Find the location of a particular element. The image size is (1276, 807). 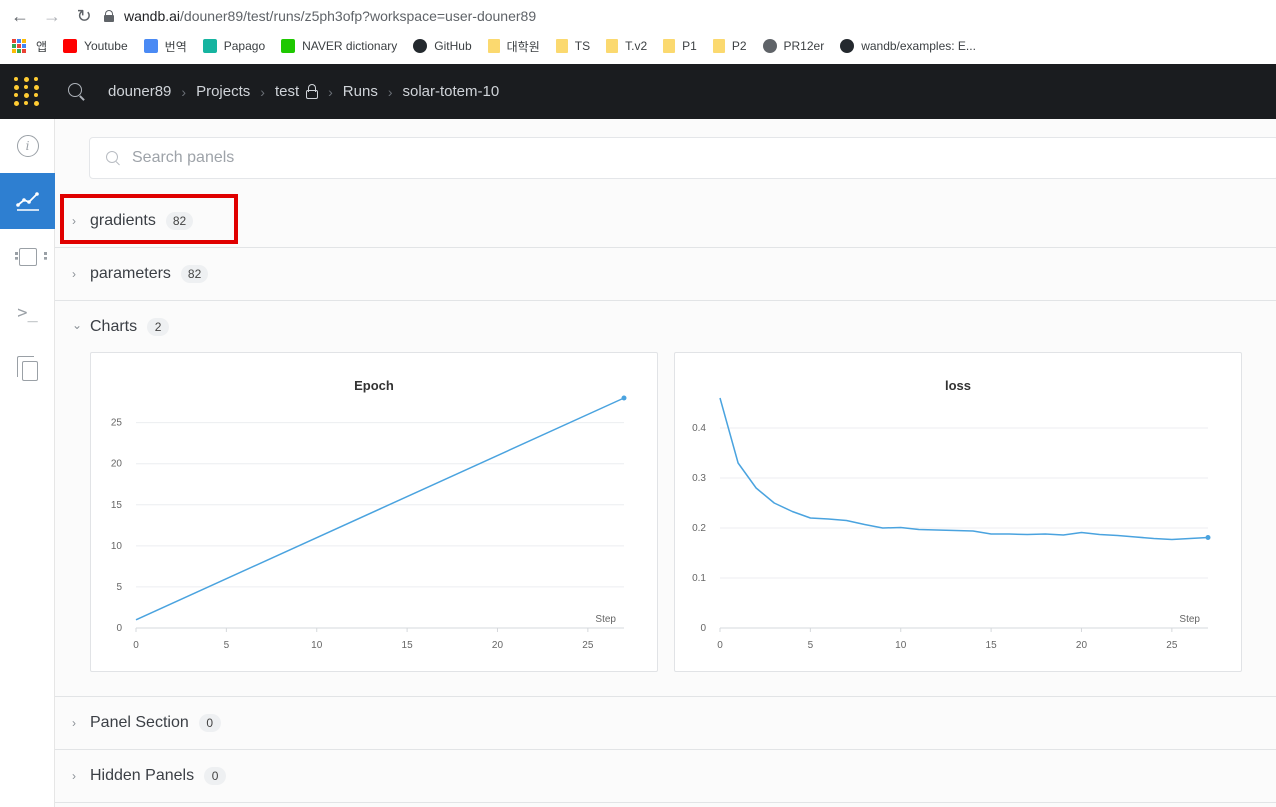

terminal-icon: >_ is located at coordinates (27, 313).